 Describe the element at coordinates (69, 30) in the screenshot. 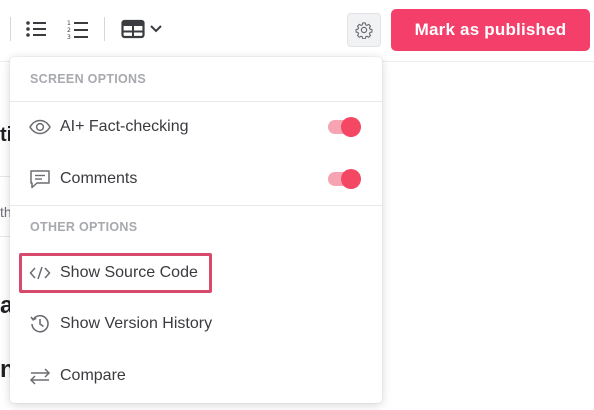

I see `svg-text: 2` at that location.